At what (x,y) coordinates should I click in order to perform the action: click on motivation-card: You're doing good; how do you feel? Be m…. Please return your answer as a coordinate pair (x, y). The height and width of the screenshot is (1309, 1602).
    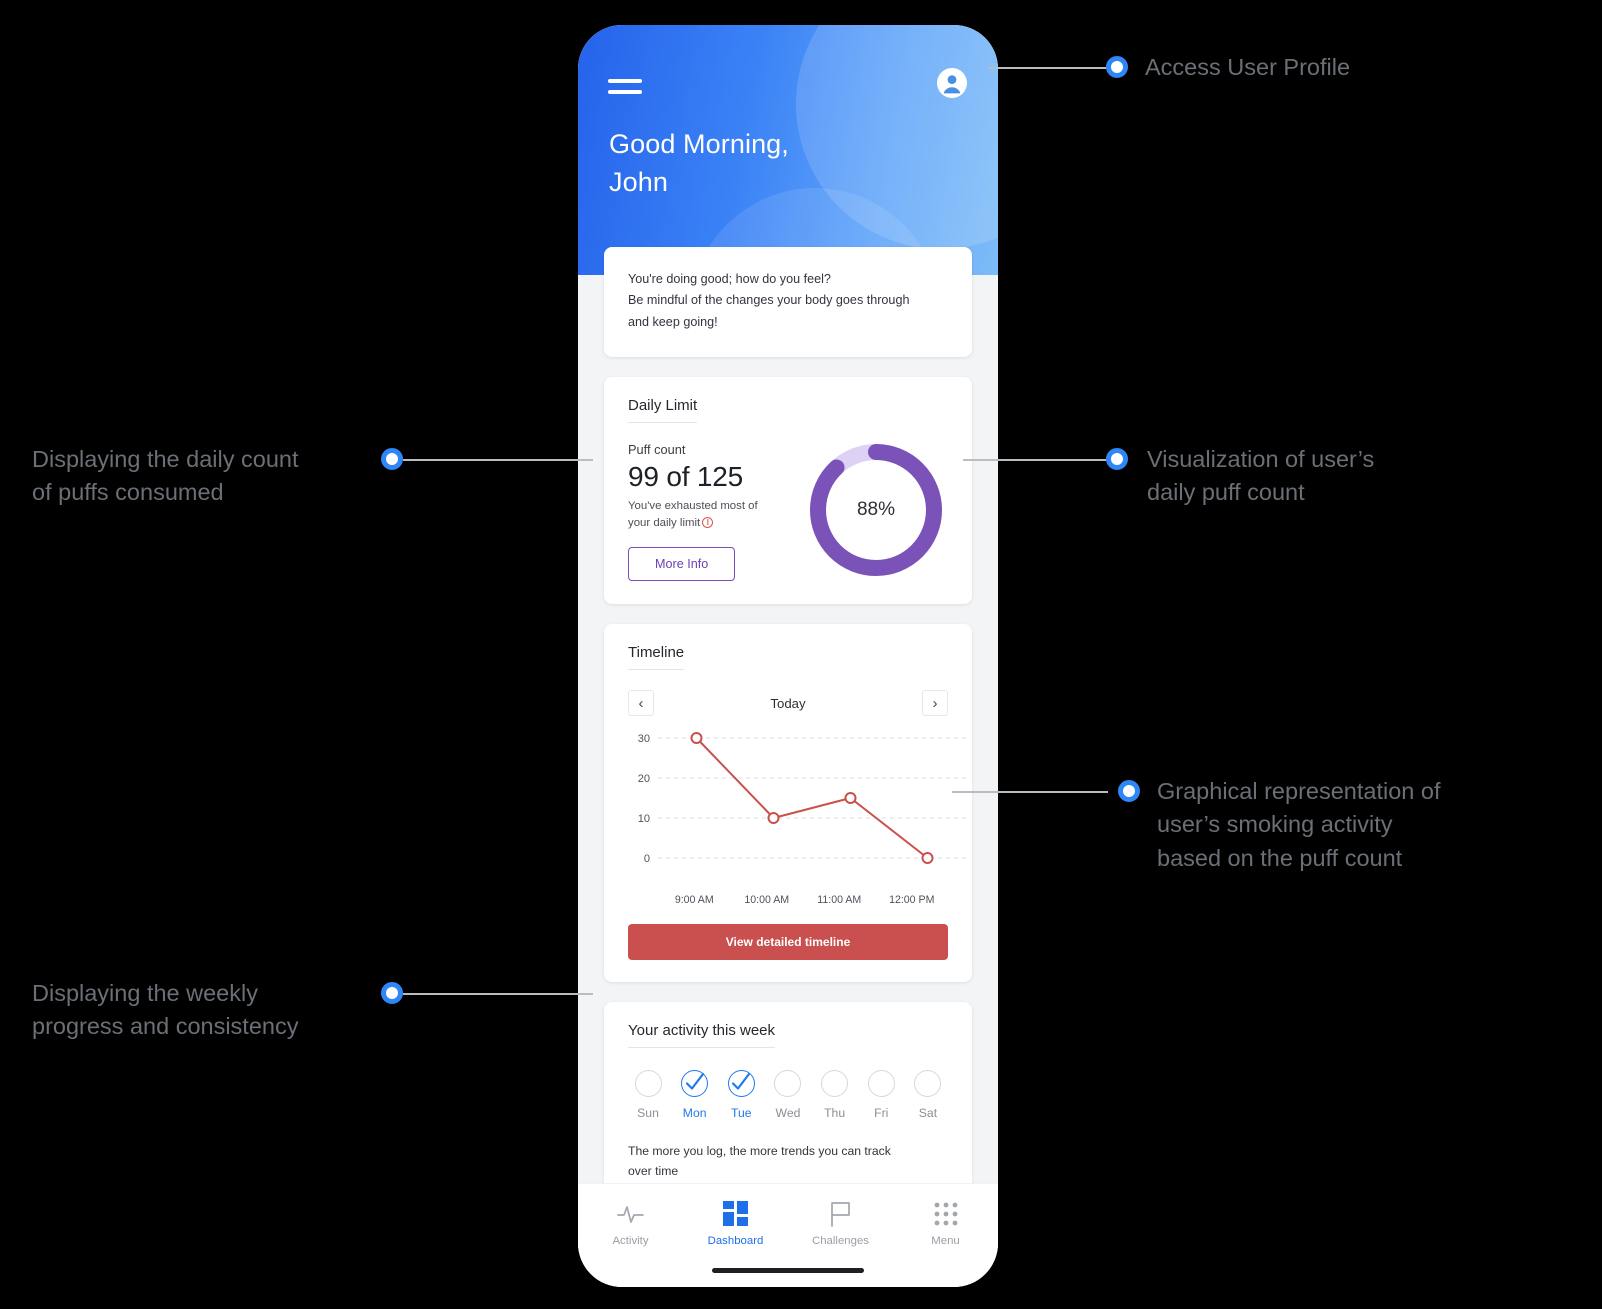
    Looking at the image, I should click on (788, 302).